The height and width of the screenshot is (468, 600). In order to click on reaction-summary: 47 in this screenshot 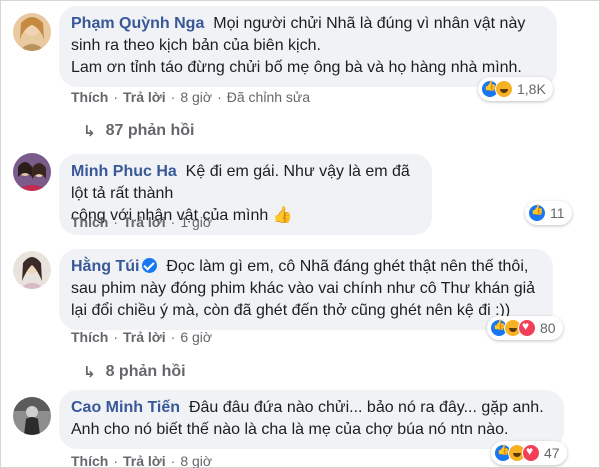, I will do `click(529, 453)`.